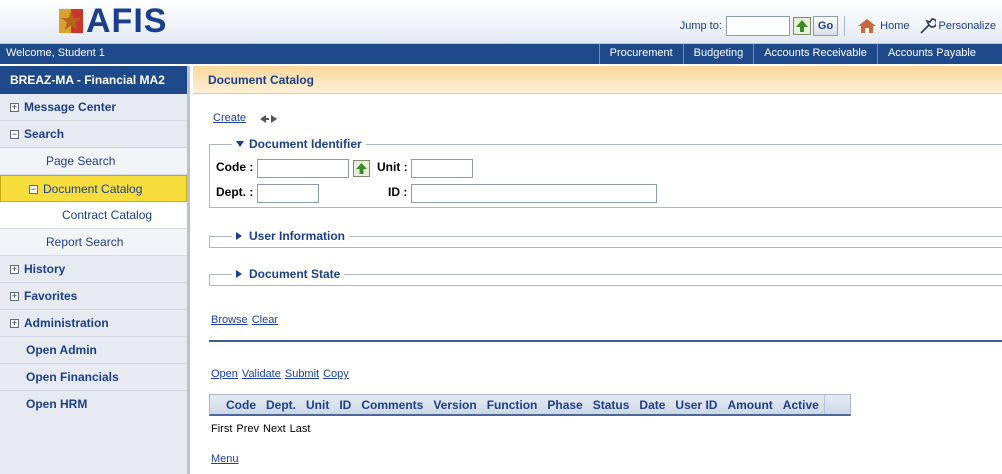 This screenshot has height=474, width=1002. I want to click on column-id: ID, so click(345, 404).